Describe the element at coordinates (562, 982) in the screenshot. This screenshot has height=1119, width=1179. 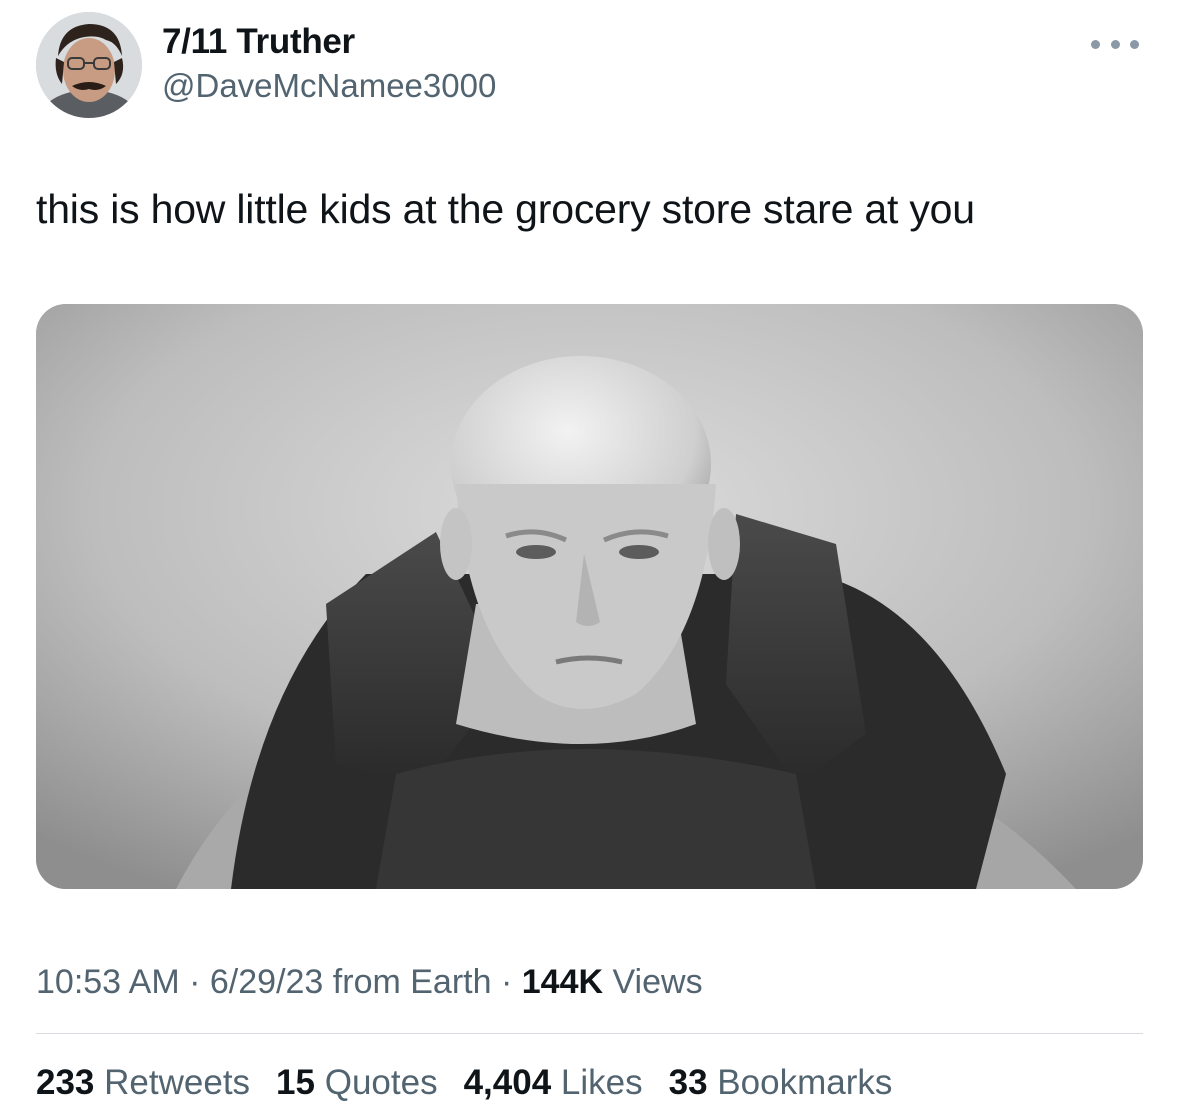
I see `views-count: 144K` at that location.